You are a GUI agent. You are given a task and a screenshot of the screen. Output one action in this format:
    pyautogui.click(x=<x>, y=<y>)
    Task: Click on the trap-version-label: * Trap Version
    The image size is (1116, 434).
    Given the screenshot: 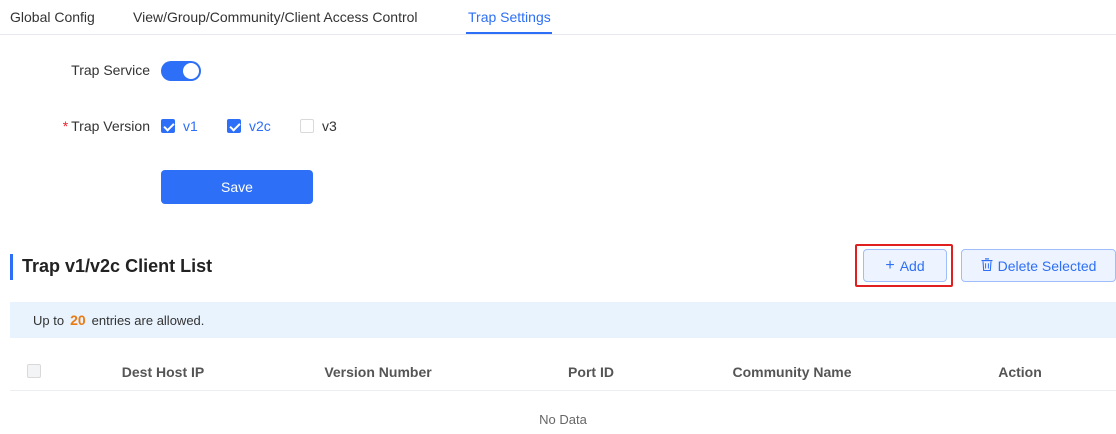 What is the action you would take?
    pyautogui.click(x=106, y=126)
    